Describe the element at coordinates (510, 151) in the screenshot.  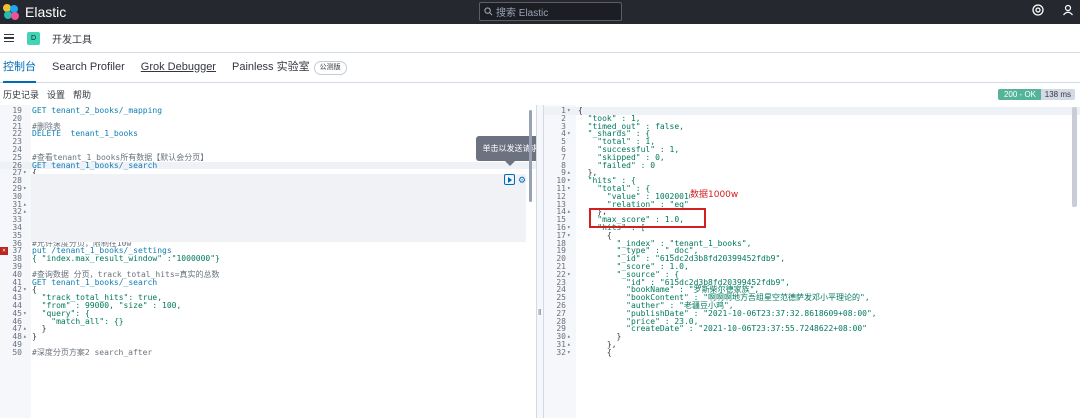
I see `send-request-tooltip: 单击以发送请求` at that location.